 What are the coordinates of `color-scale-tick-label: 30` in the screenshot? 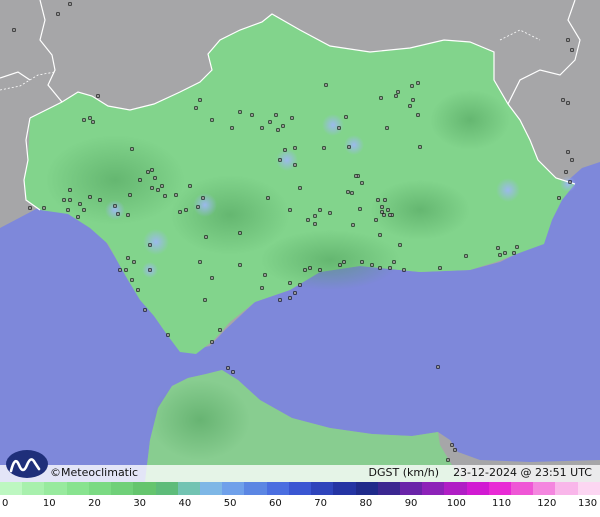 It's located at (140, 503).